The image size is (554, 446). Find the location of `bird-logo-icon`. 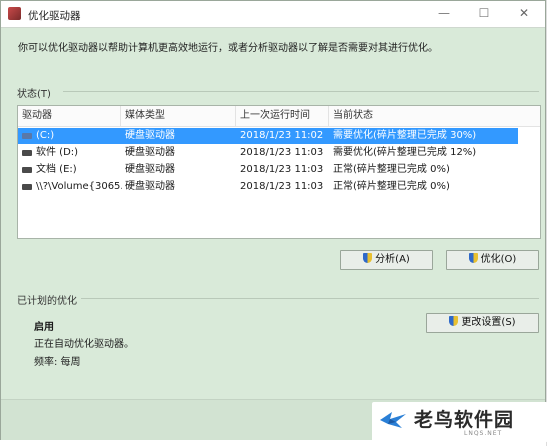

bird-logo-icon is located at coordinates (393, 420).